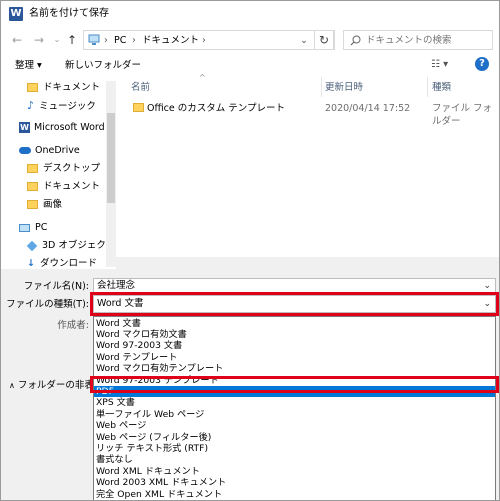  I want to click on crumb-pc: PC, so click(120, 40).